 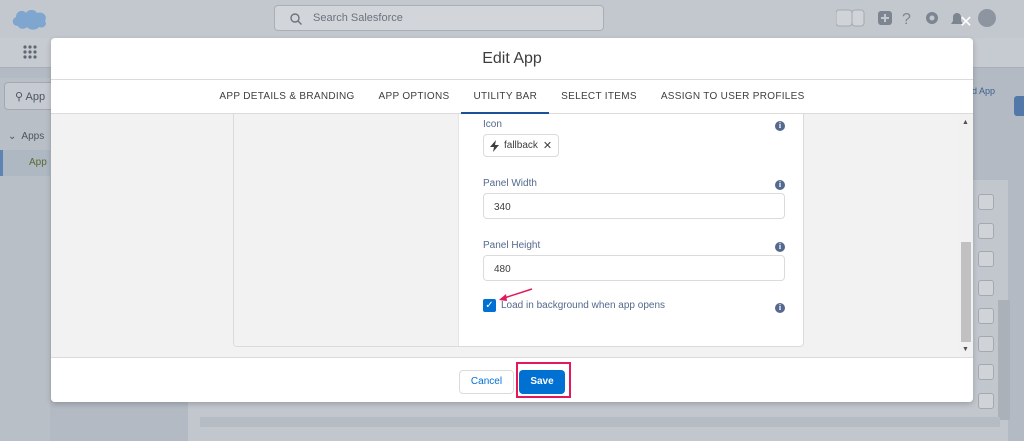 I want to click on modal-title: Edit App, so click(x=512, y=58).